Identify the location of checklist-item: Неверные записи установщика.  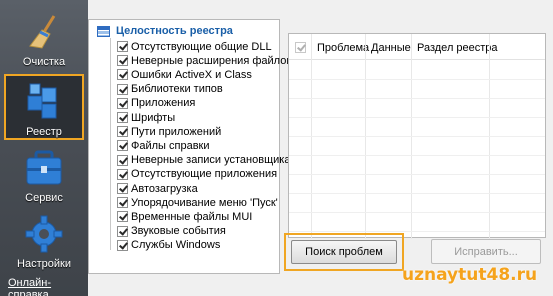
(203, 160).